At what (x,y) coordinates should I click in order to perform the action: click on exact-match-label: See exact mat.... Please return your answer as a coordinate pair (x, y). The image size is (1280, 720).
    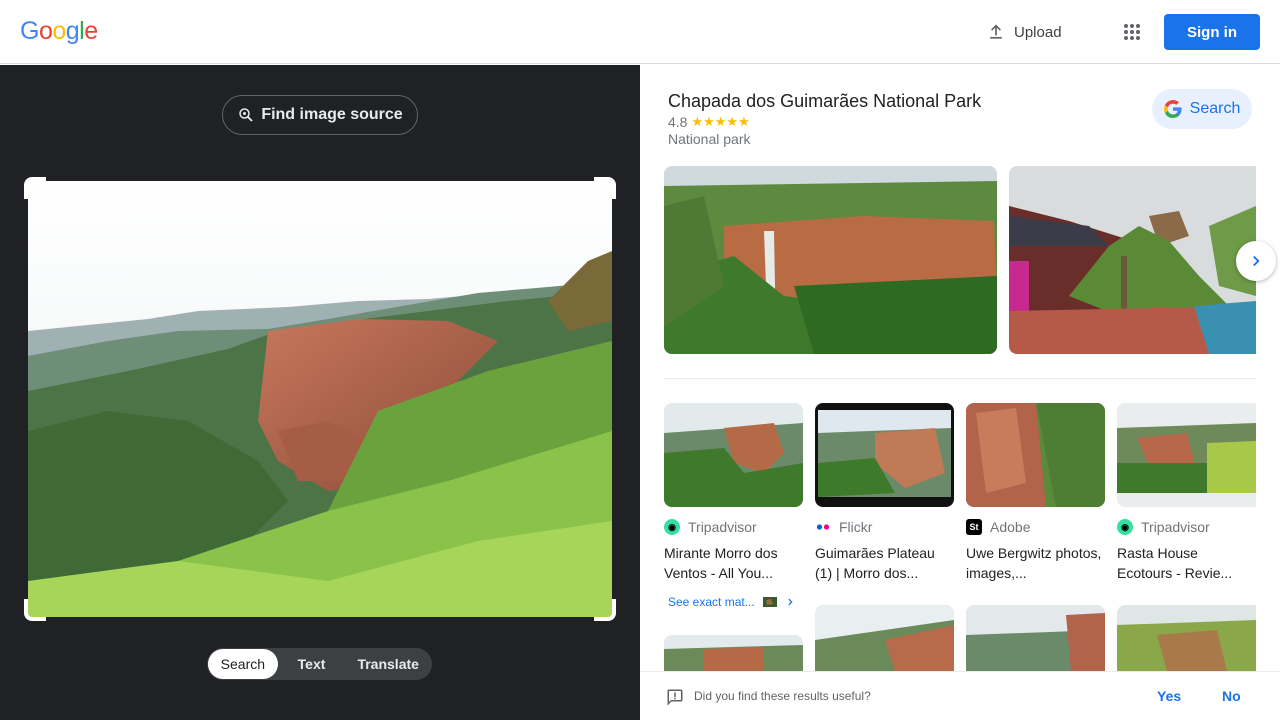
    Looking at the image, I should click on (711, 602).